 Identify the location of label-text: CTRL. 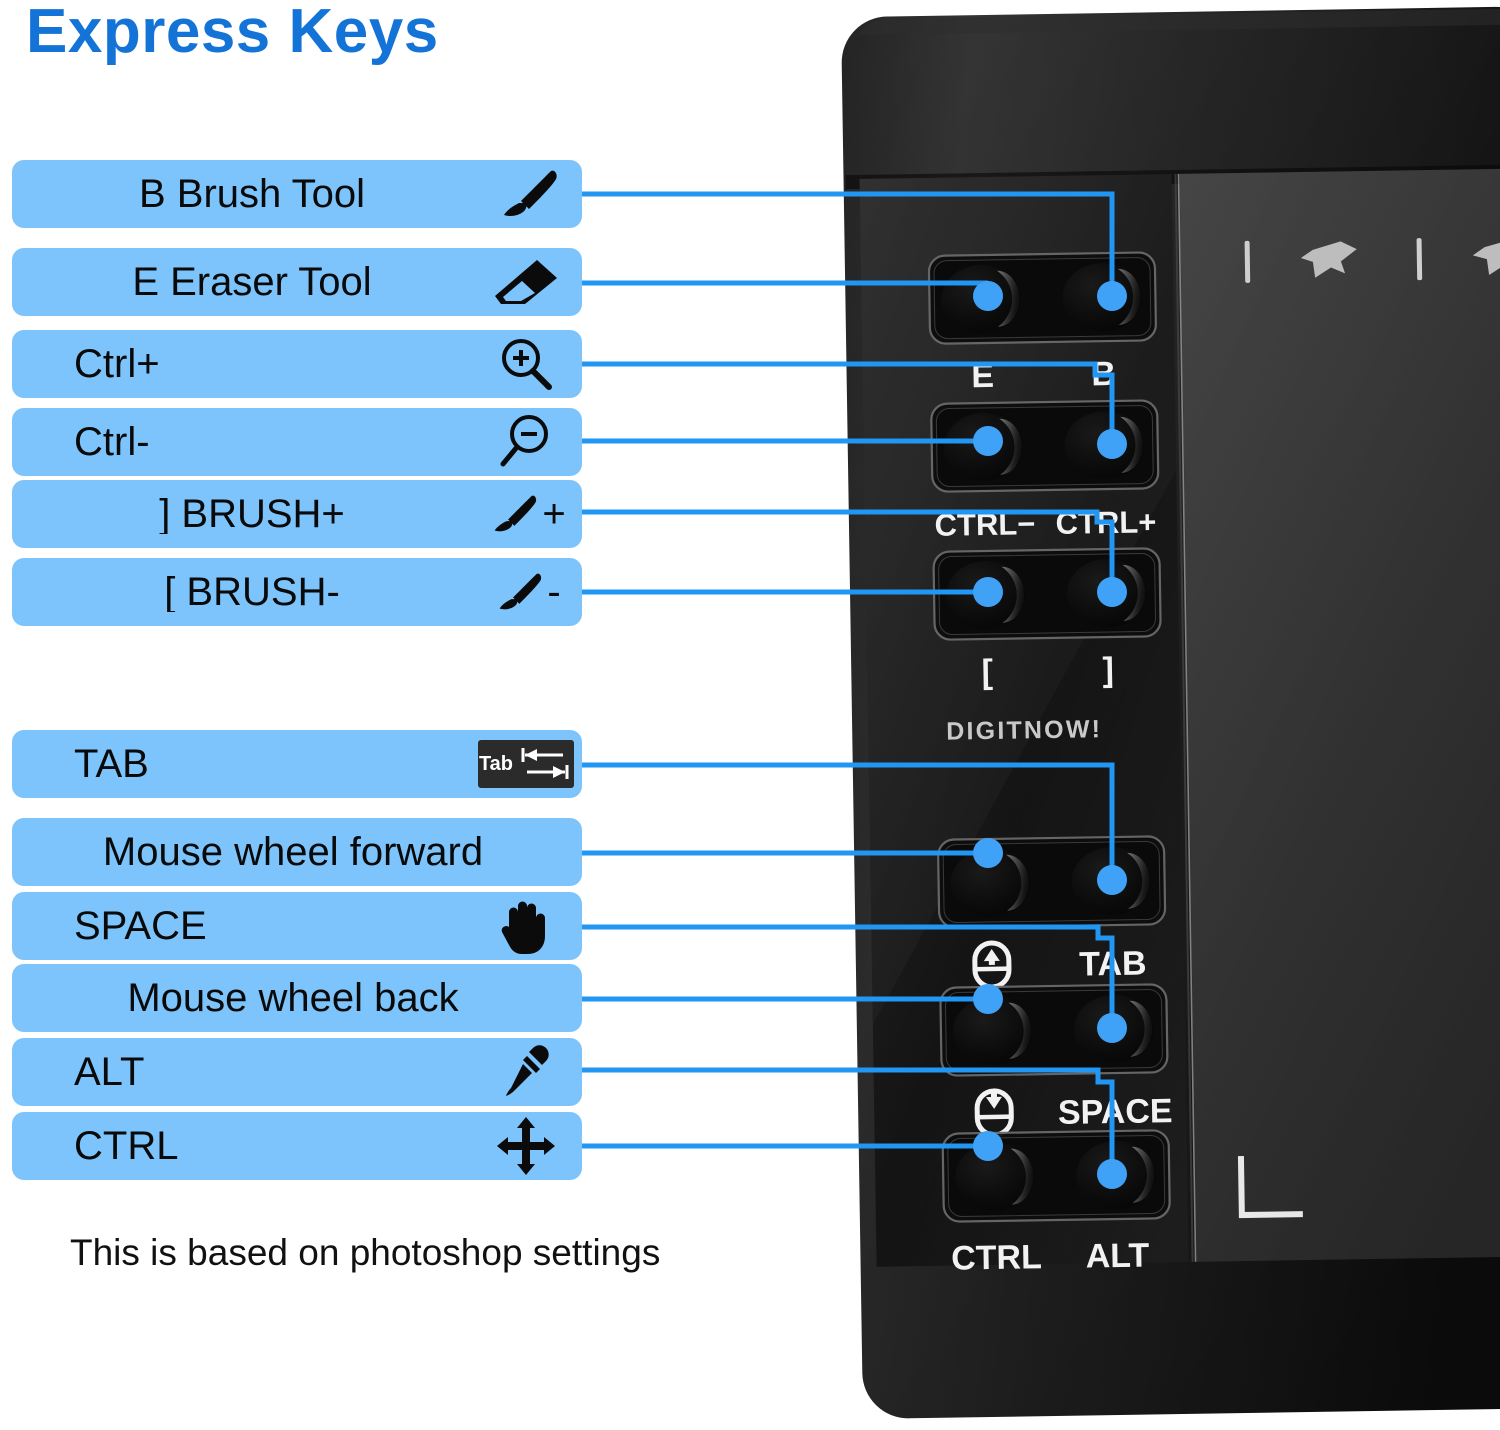
(126, 1146).